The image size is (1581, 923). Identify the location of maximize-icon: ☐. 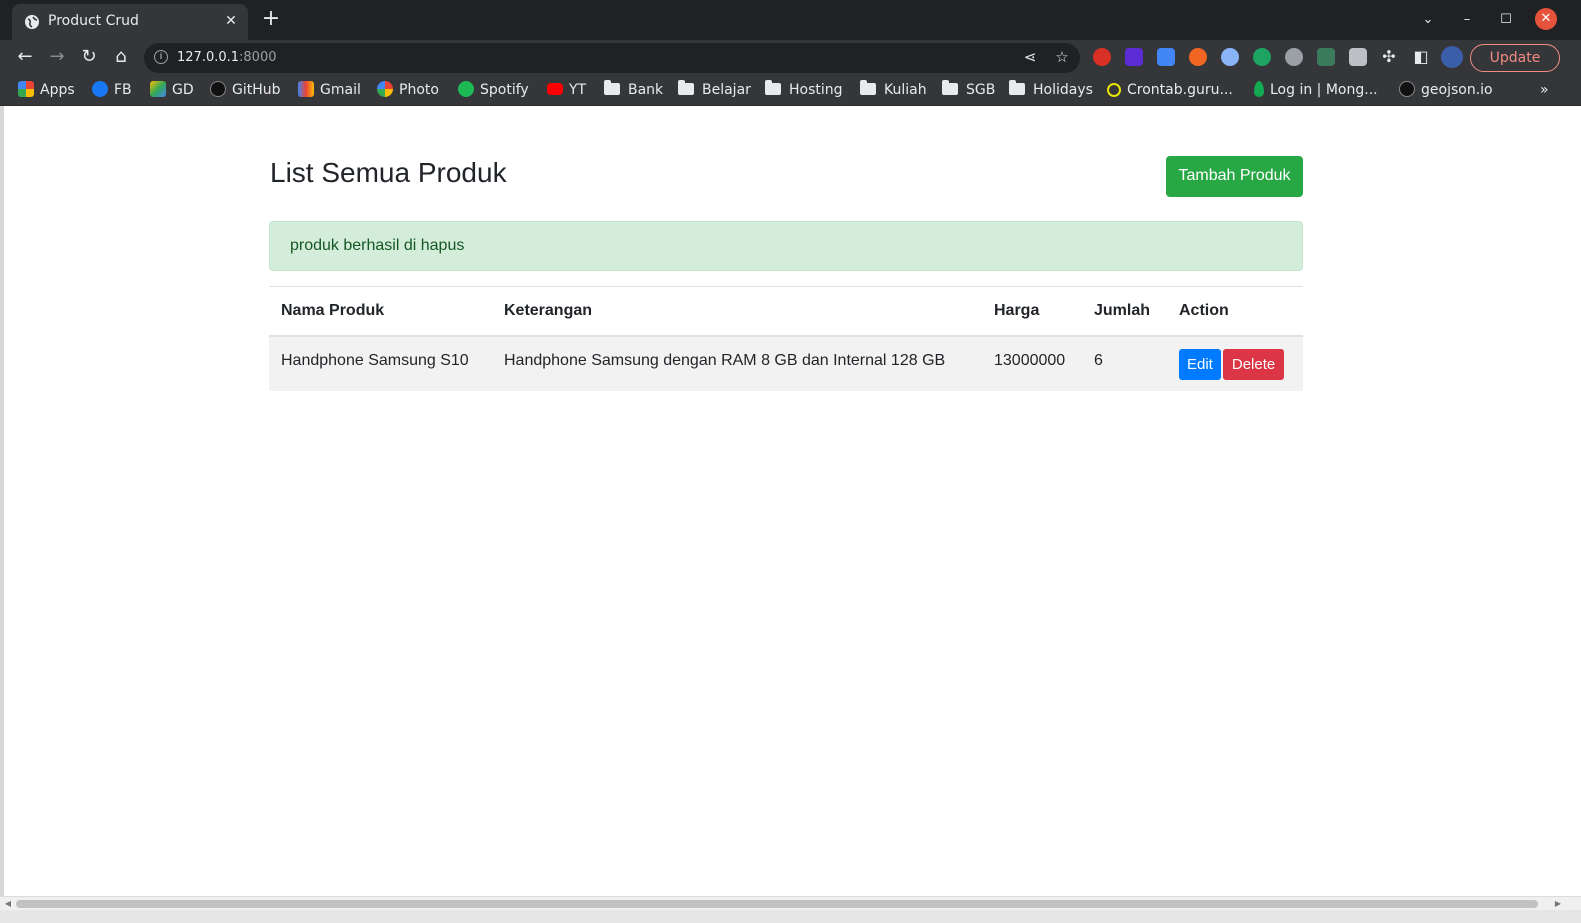
(1506, 20).